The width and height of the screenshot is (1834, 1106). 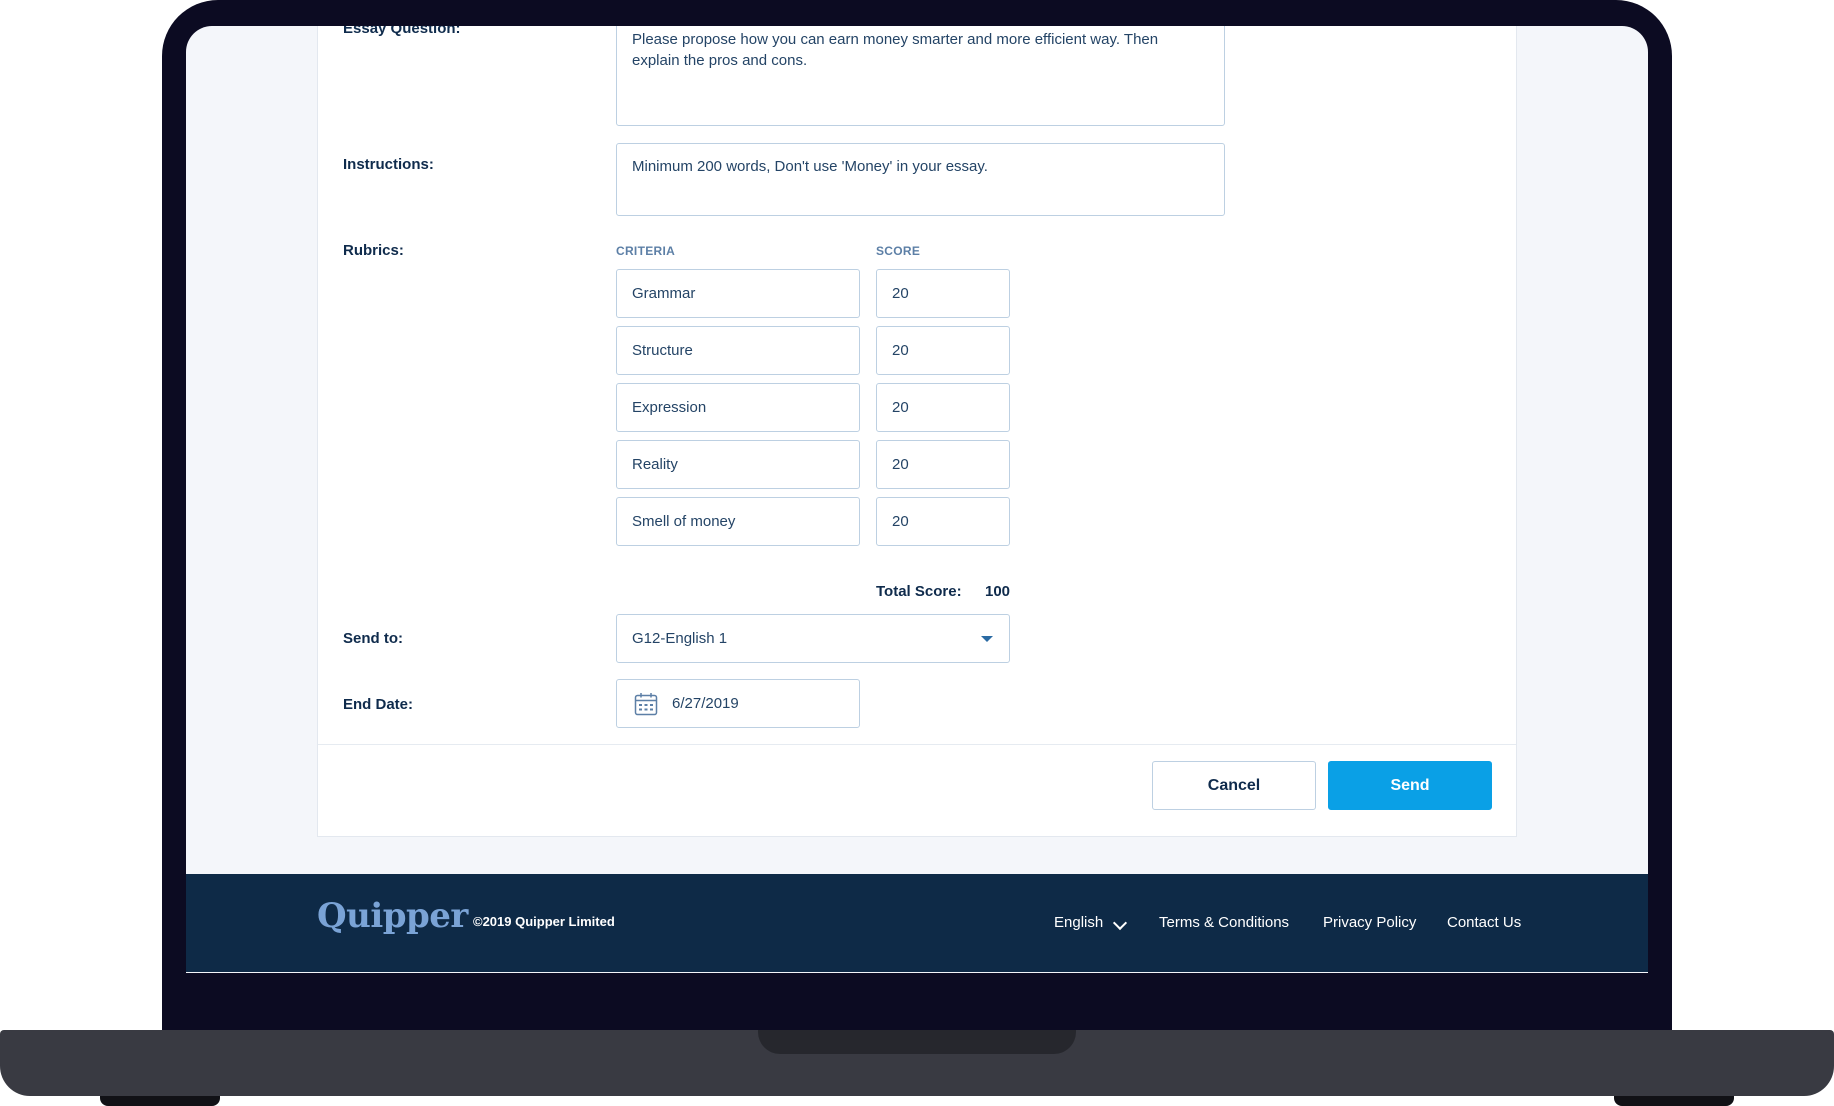 What do you see at coordinates (1674, 1101) in the screenshot?
I see `laptop-foot-right` at bounding box center [1674, 1101].